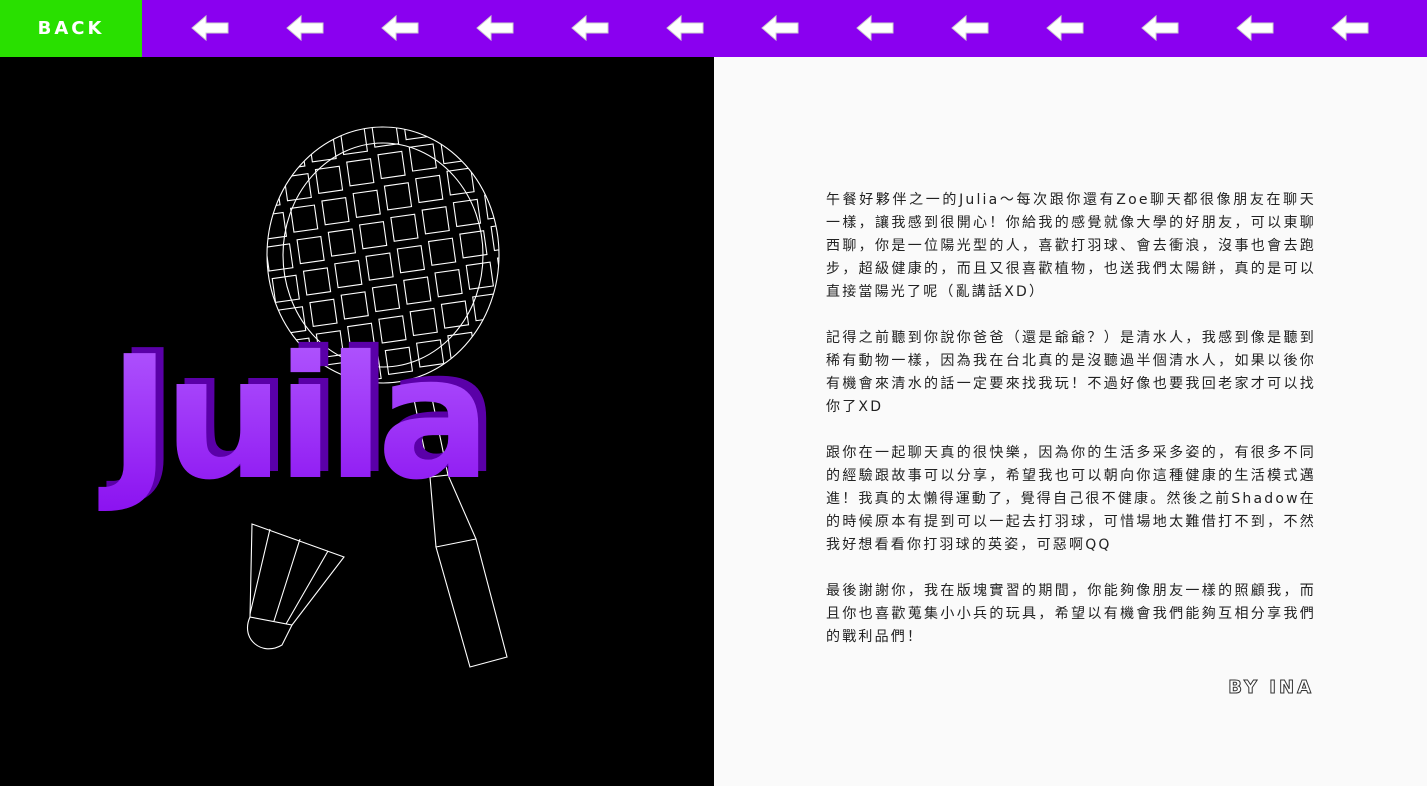  I want to click on back-button: BACK, so click(71, 28).